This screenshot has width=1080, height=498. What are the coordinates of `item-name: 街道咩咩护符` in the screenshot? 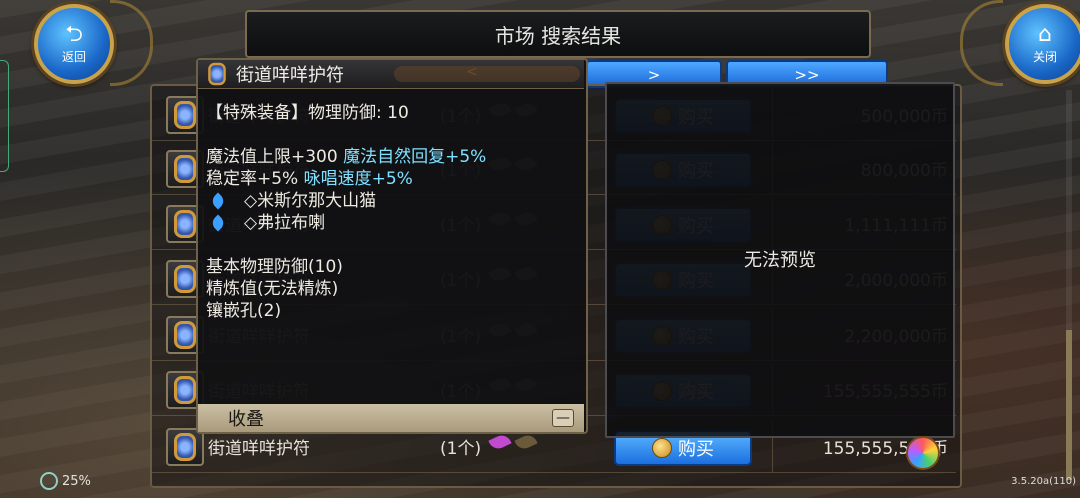 It's located at (259, 449).